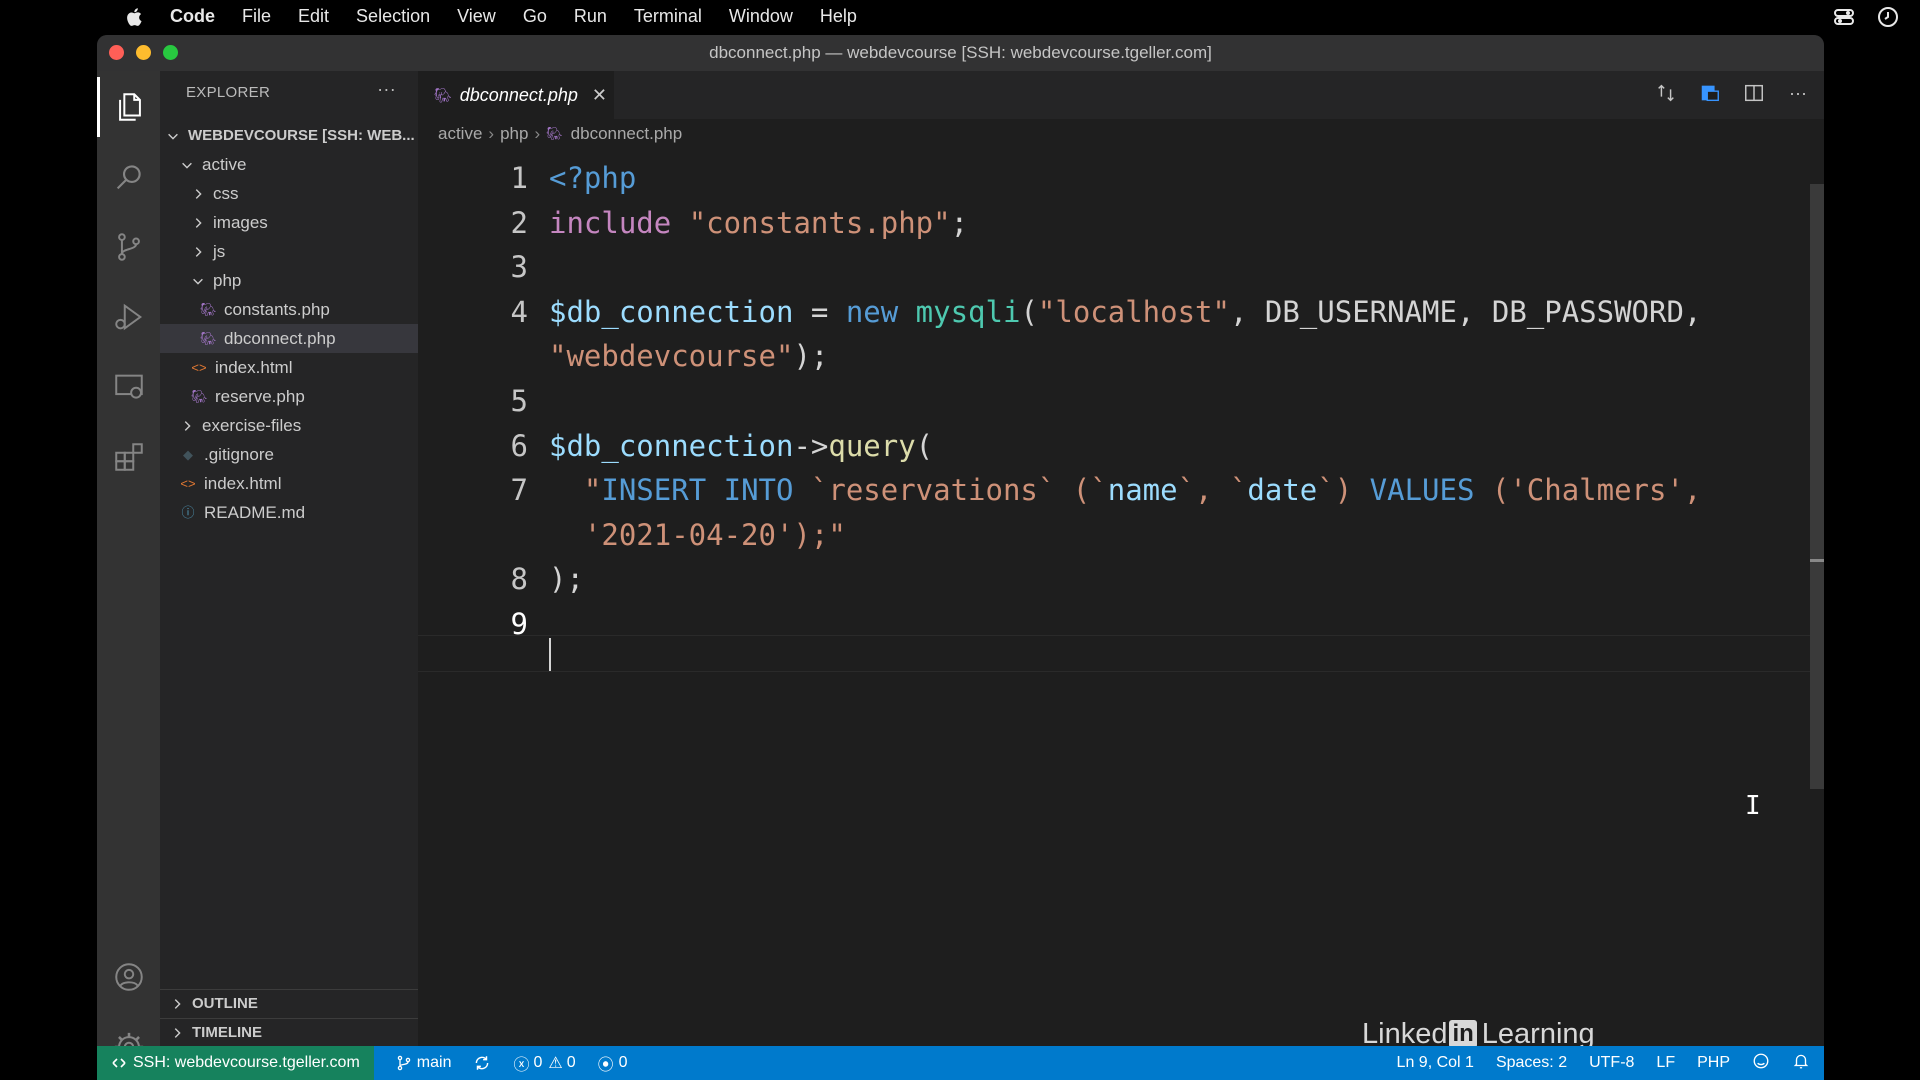  What do you see at coordinates (1844, 17) in the screenshot?
I see `control-center-icon` at bounding box center [1844, 17].